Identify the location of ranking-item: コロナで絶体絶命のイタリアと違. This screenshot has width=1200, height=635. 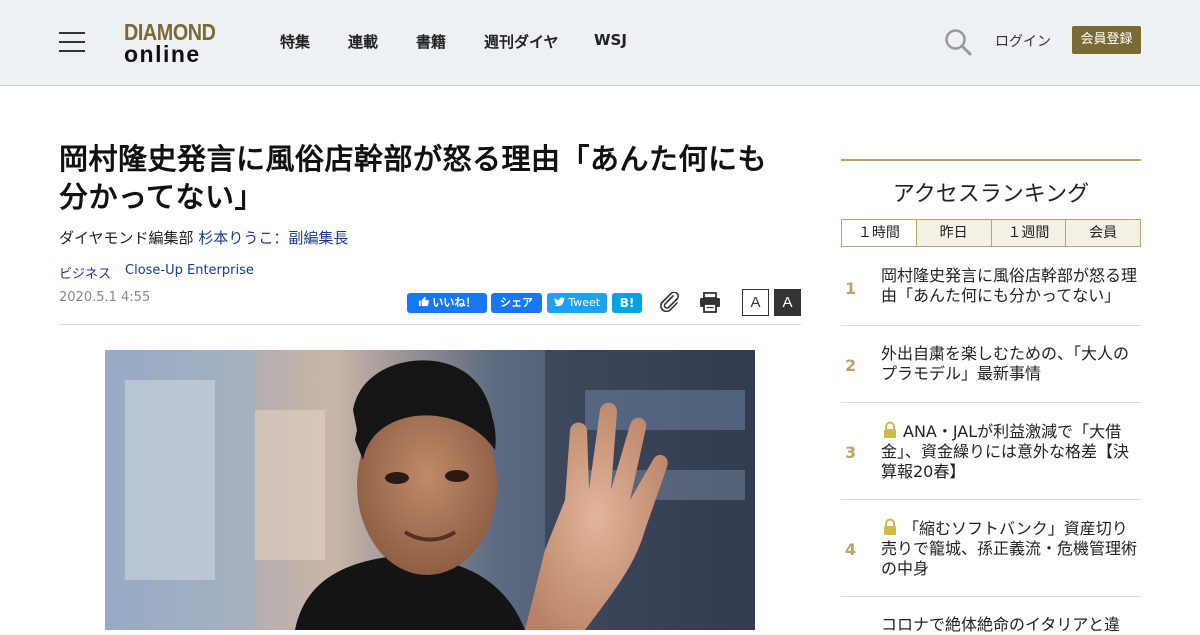
(991, 615).